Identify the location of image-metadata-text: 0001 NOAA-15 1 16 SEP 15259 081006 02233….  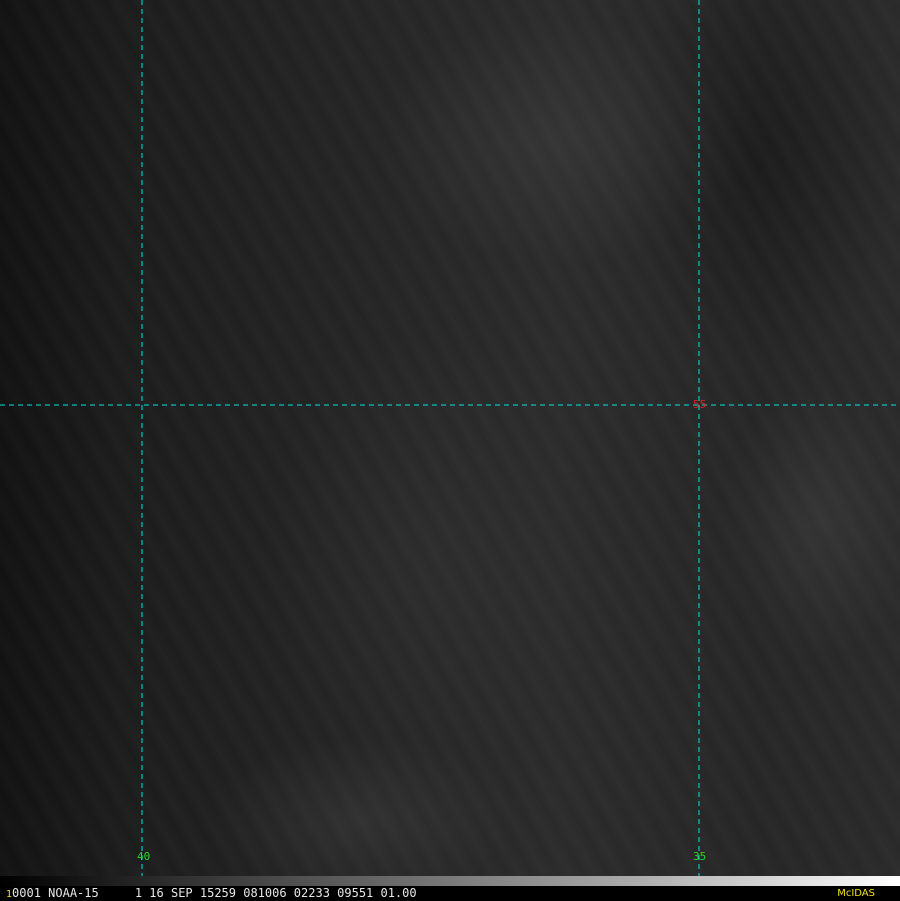
(214, 893).